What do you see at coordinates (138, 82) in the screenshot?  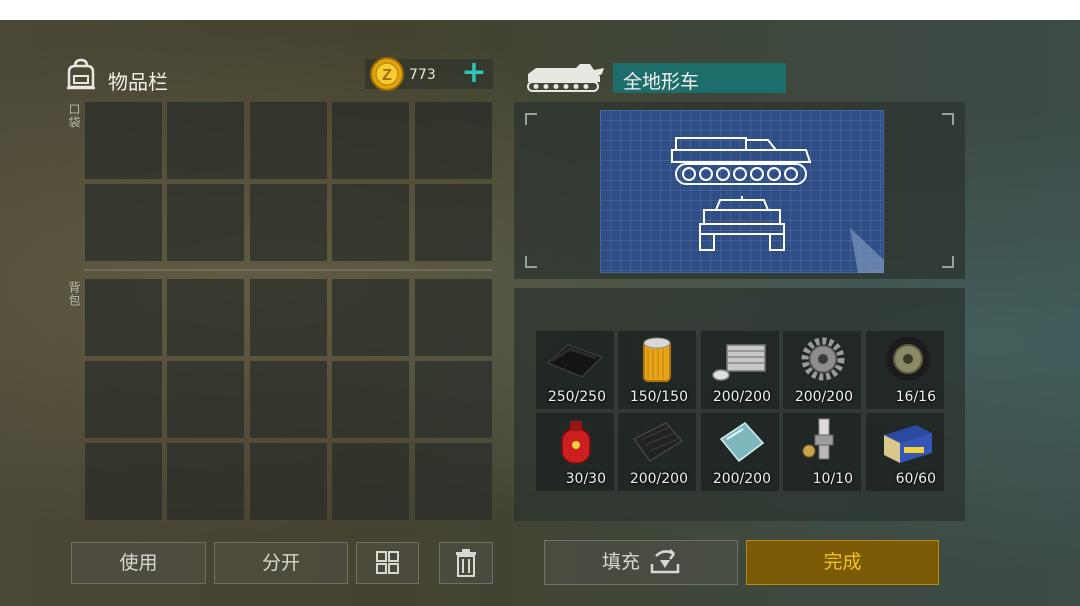 I see `inventory-title: 物品栏` at bounding box center [138, 82].